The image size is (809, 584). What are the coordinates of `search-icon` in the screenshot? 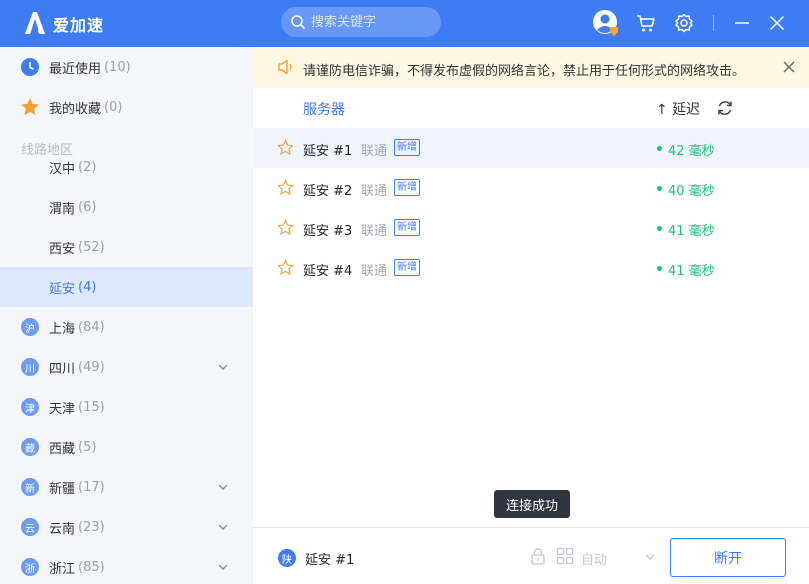 It's located at (298, 22).